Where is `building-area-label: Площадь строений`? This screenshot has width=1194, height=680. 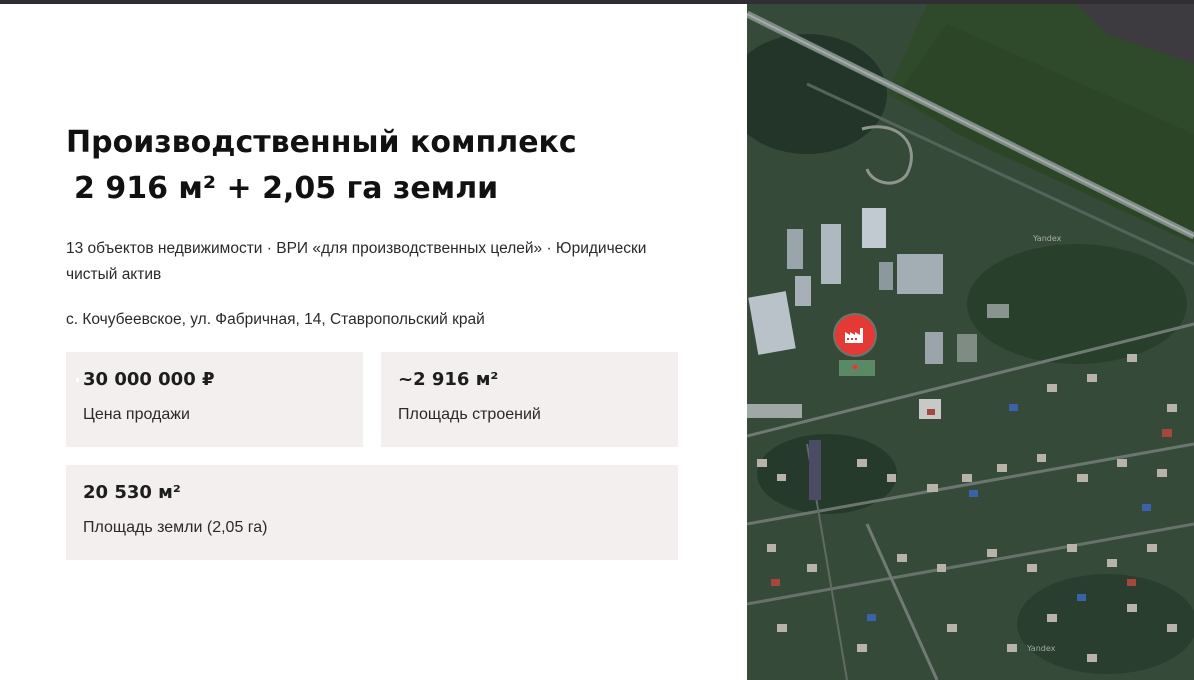
building-area-label: Площадь строений is located at coordinates (469, 414).